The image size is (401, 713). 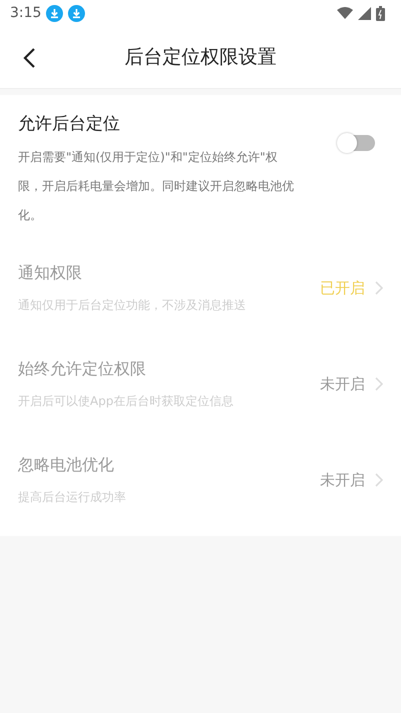 What do you see at coordinates (200, 57) in the screenshot?
I see `page-title: 后台定位权限设置` at bounding box center [200, 57].